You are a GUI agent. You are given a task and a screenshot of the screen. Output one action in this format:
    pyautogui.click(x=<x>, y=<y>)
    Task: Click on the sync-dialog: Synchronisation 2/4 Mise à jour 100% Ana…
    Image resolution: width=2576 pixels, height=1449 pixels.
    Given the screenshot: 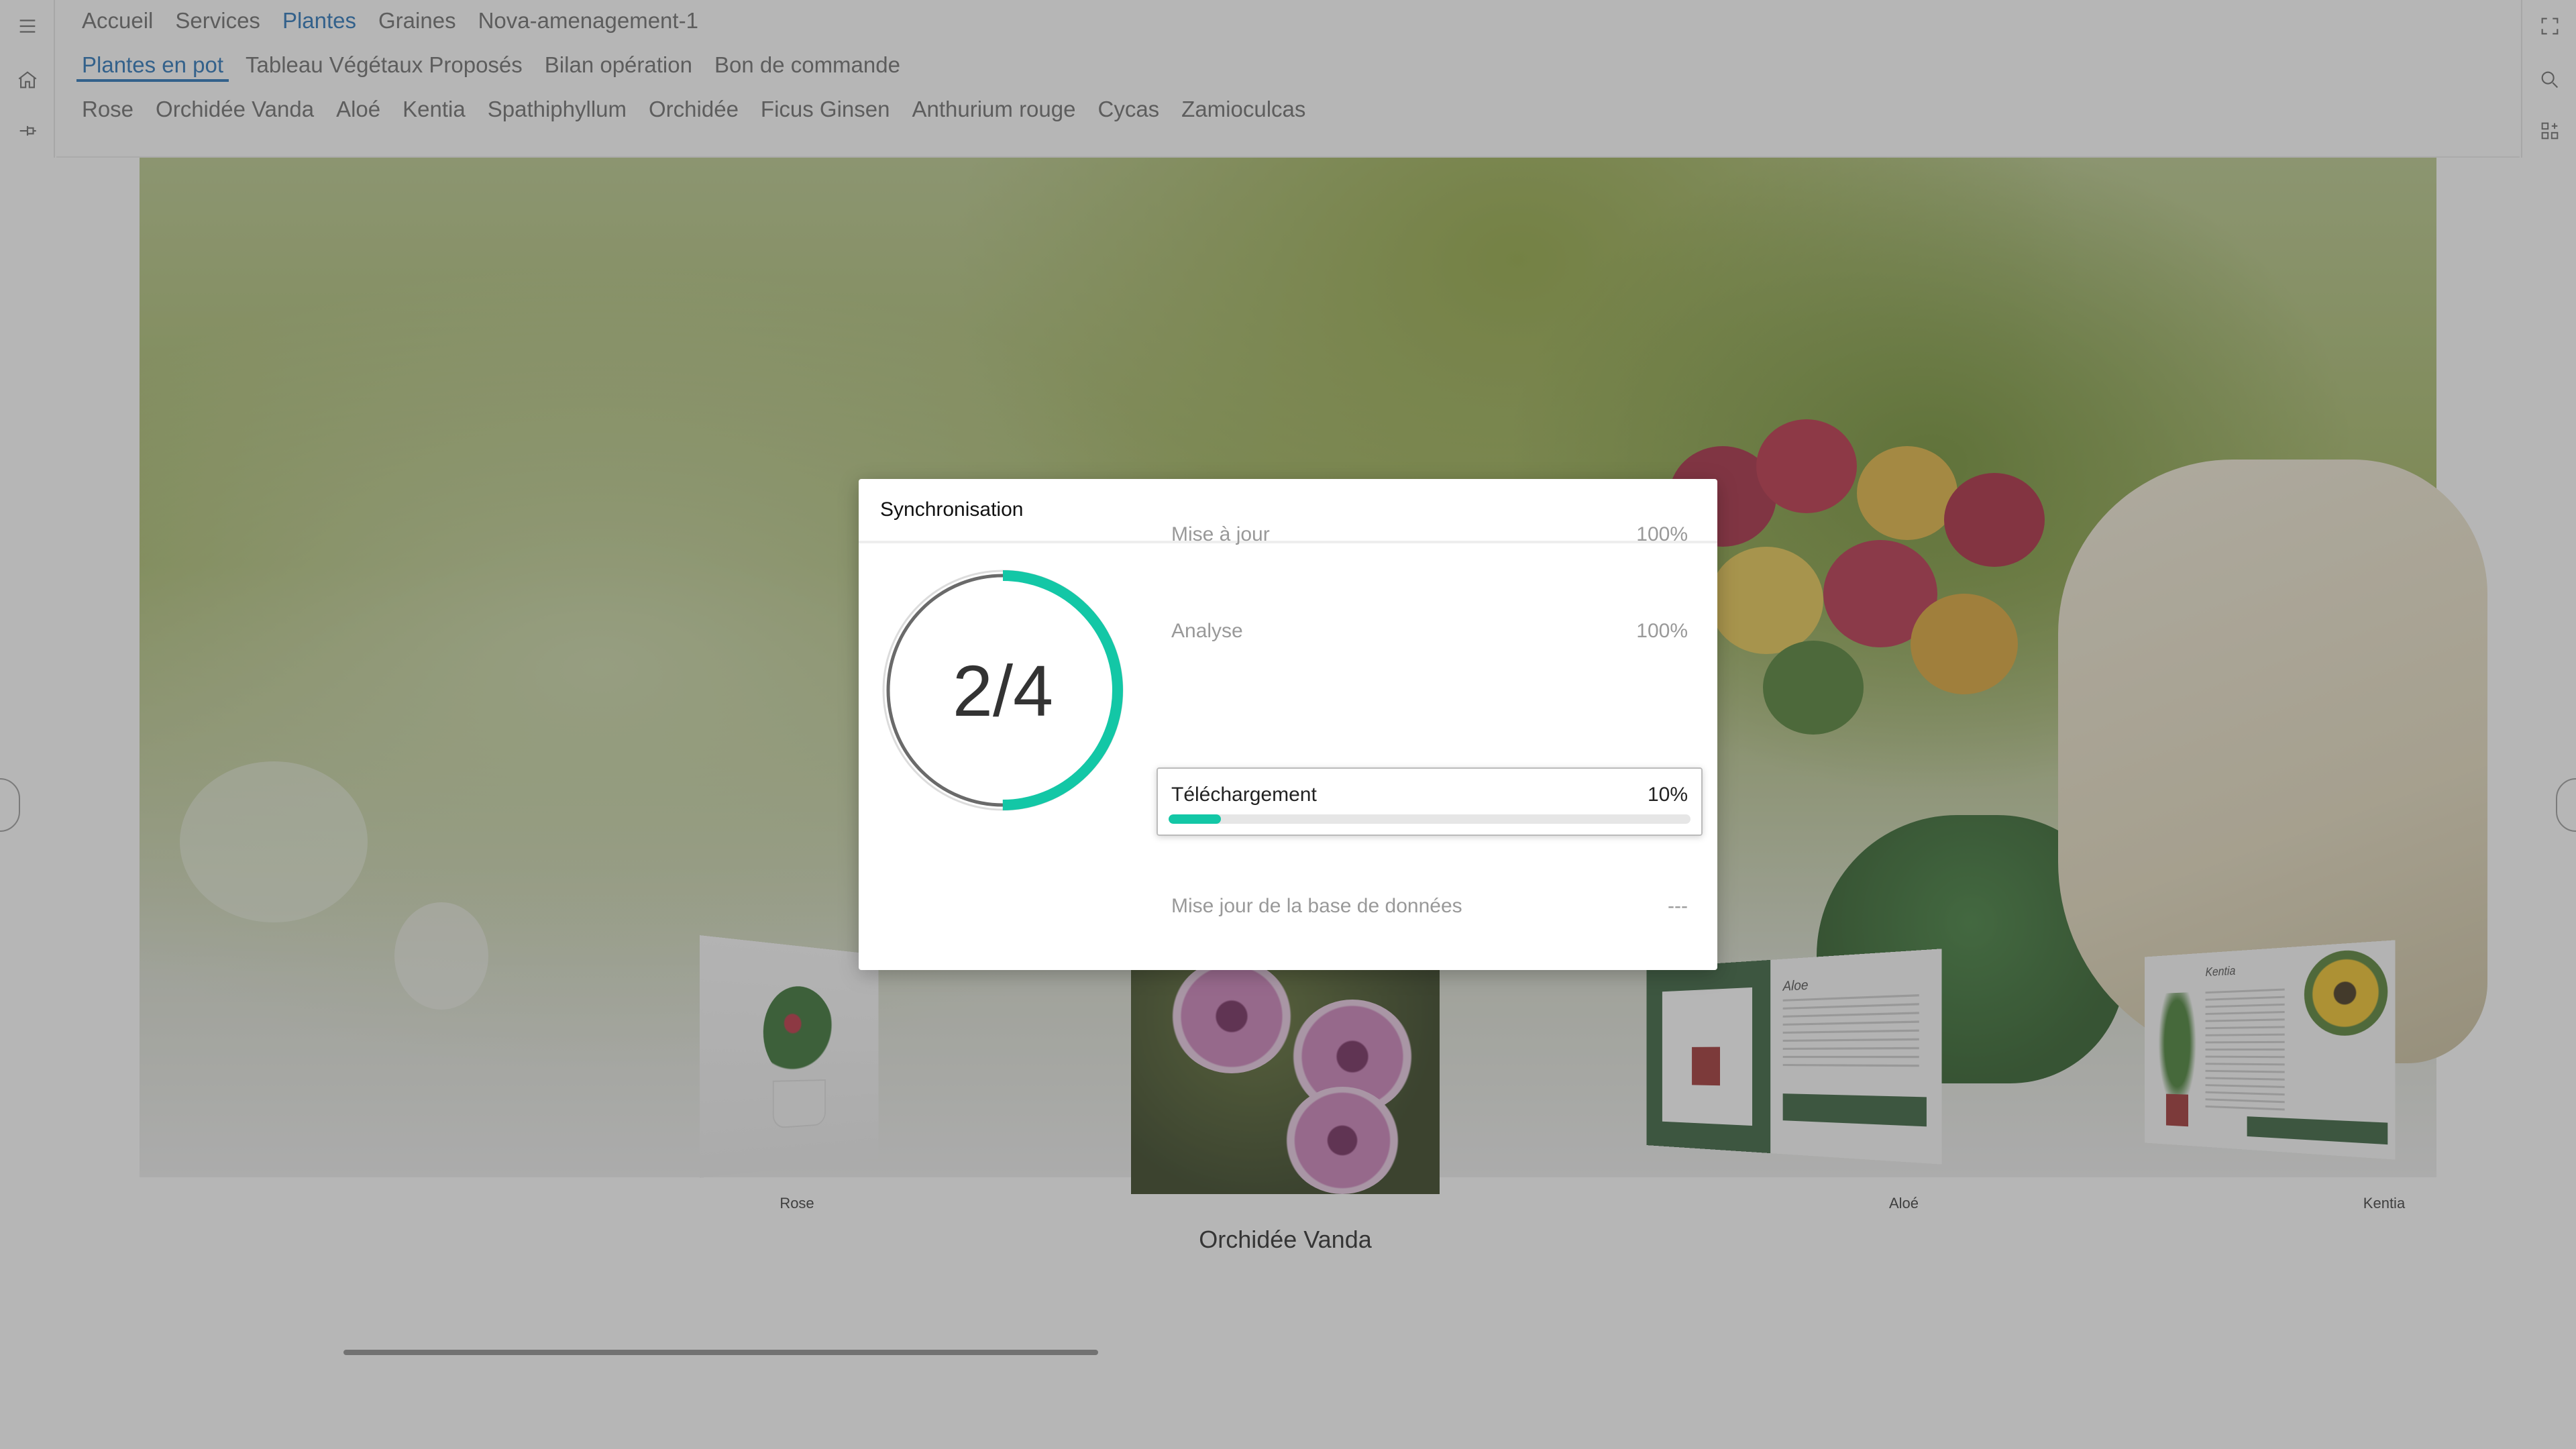 What is the action you would take?
    pyautogui.click(x=1288, y=724)
    